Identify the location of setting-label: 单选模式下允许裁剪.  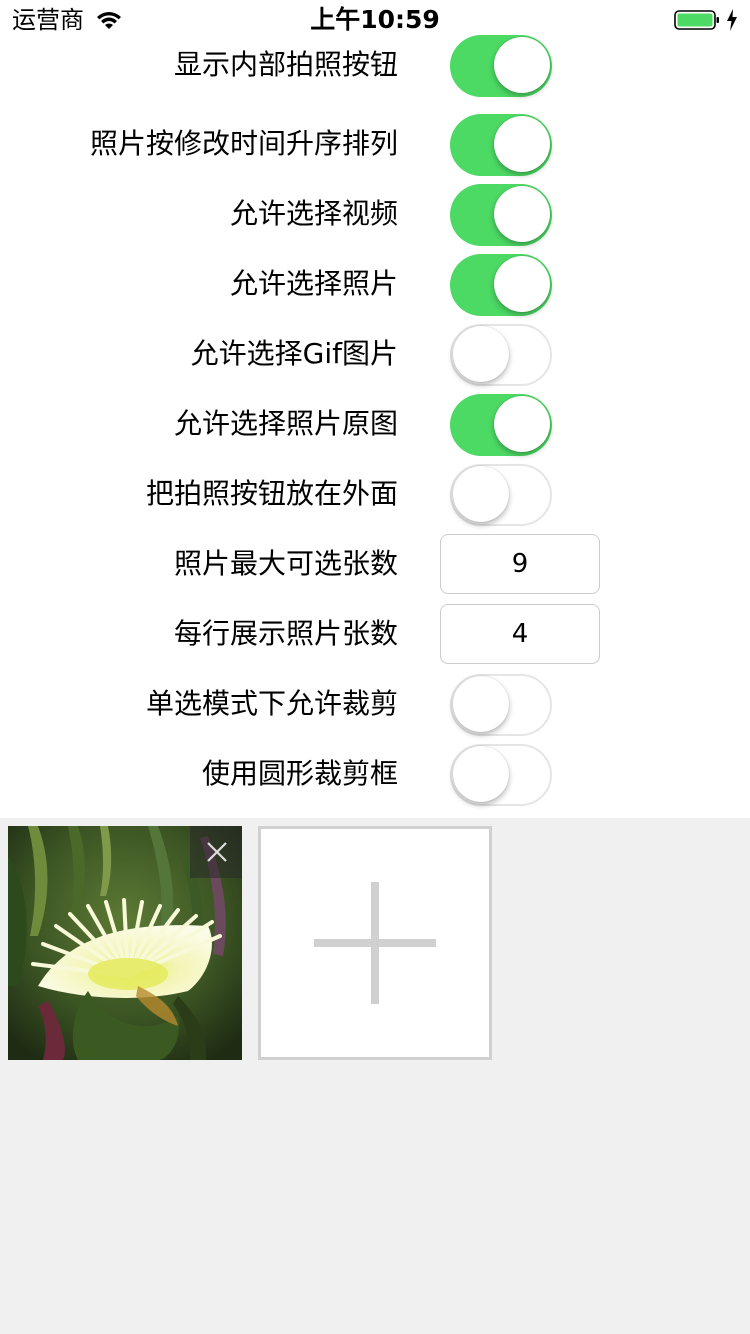
(271, 703).